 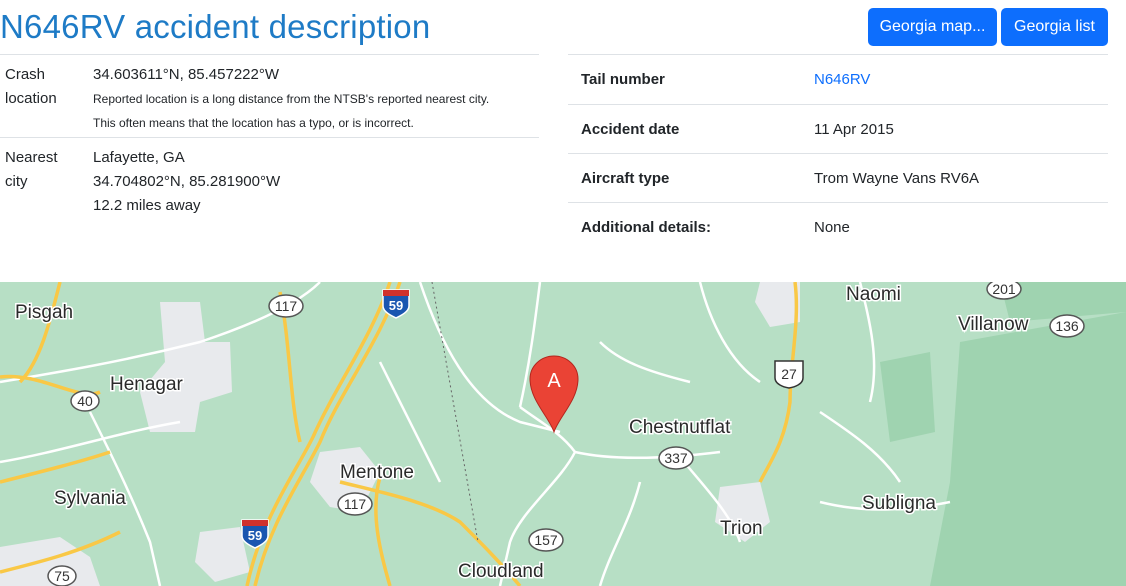 I want to click on town-label: Subligna, so click(x=899, y=503).